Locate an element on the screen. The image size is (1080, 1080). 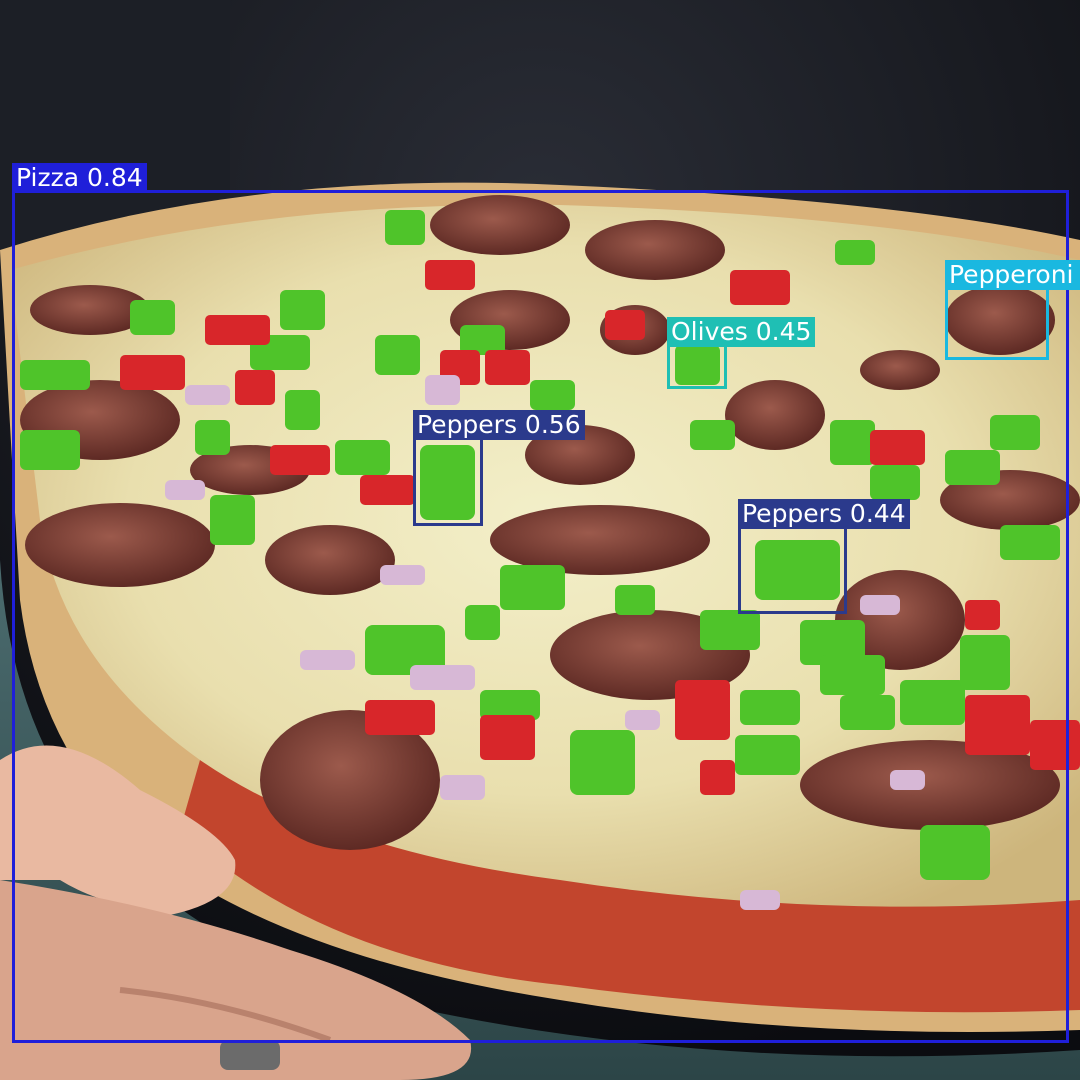
detection-label: Peppers 0.44 is located at coordinates (824, 514).